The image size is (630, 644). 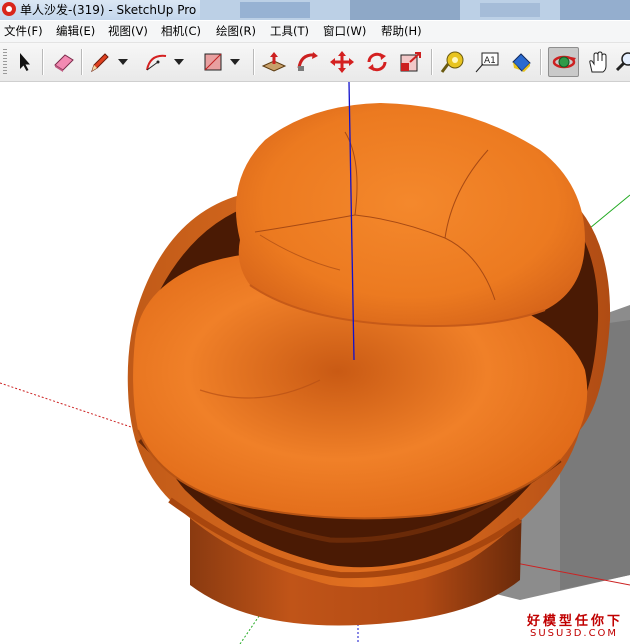 I want to click on pencil-icon, so click(x=100, y=63).